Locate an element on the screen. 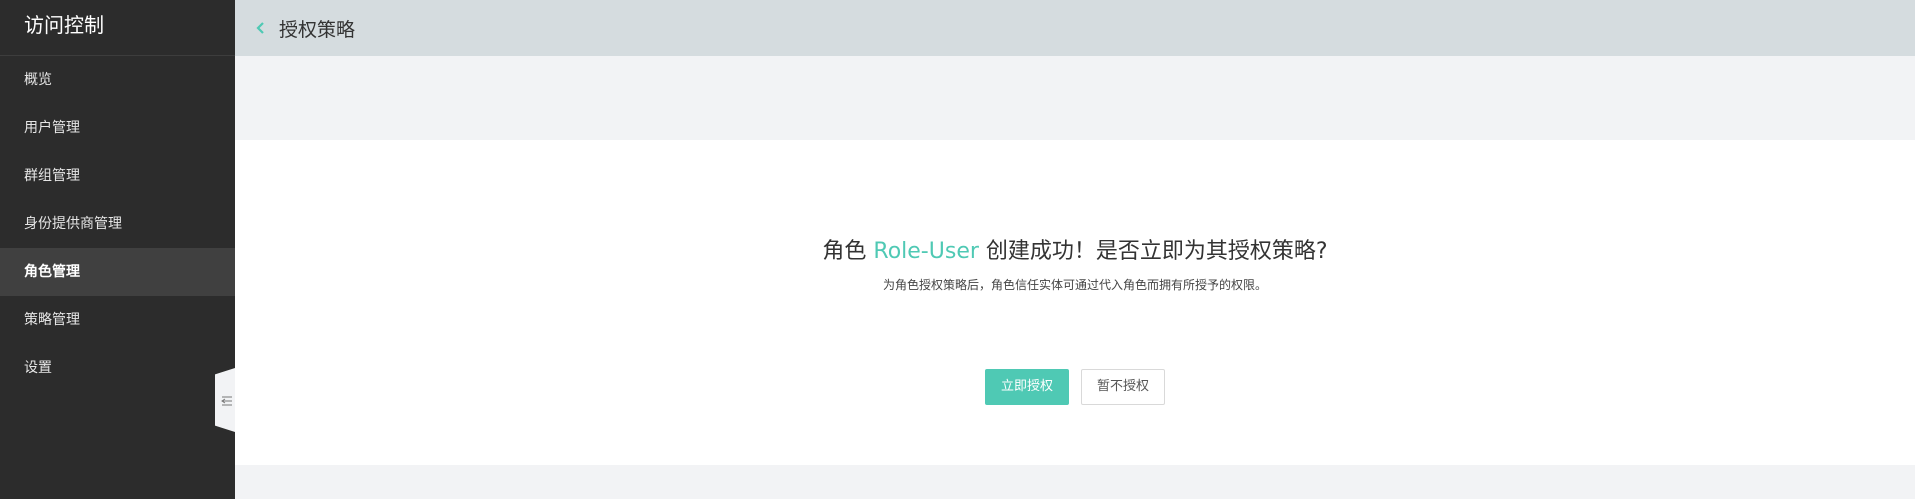 The width and height of the screenshot is (1915, 499). sidebar-item-users: 用户管理 is located at coordinates (117, 128).